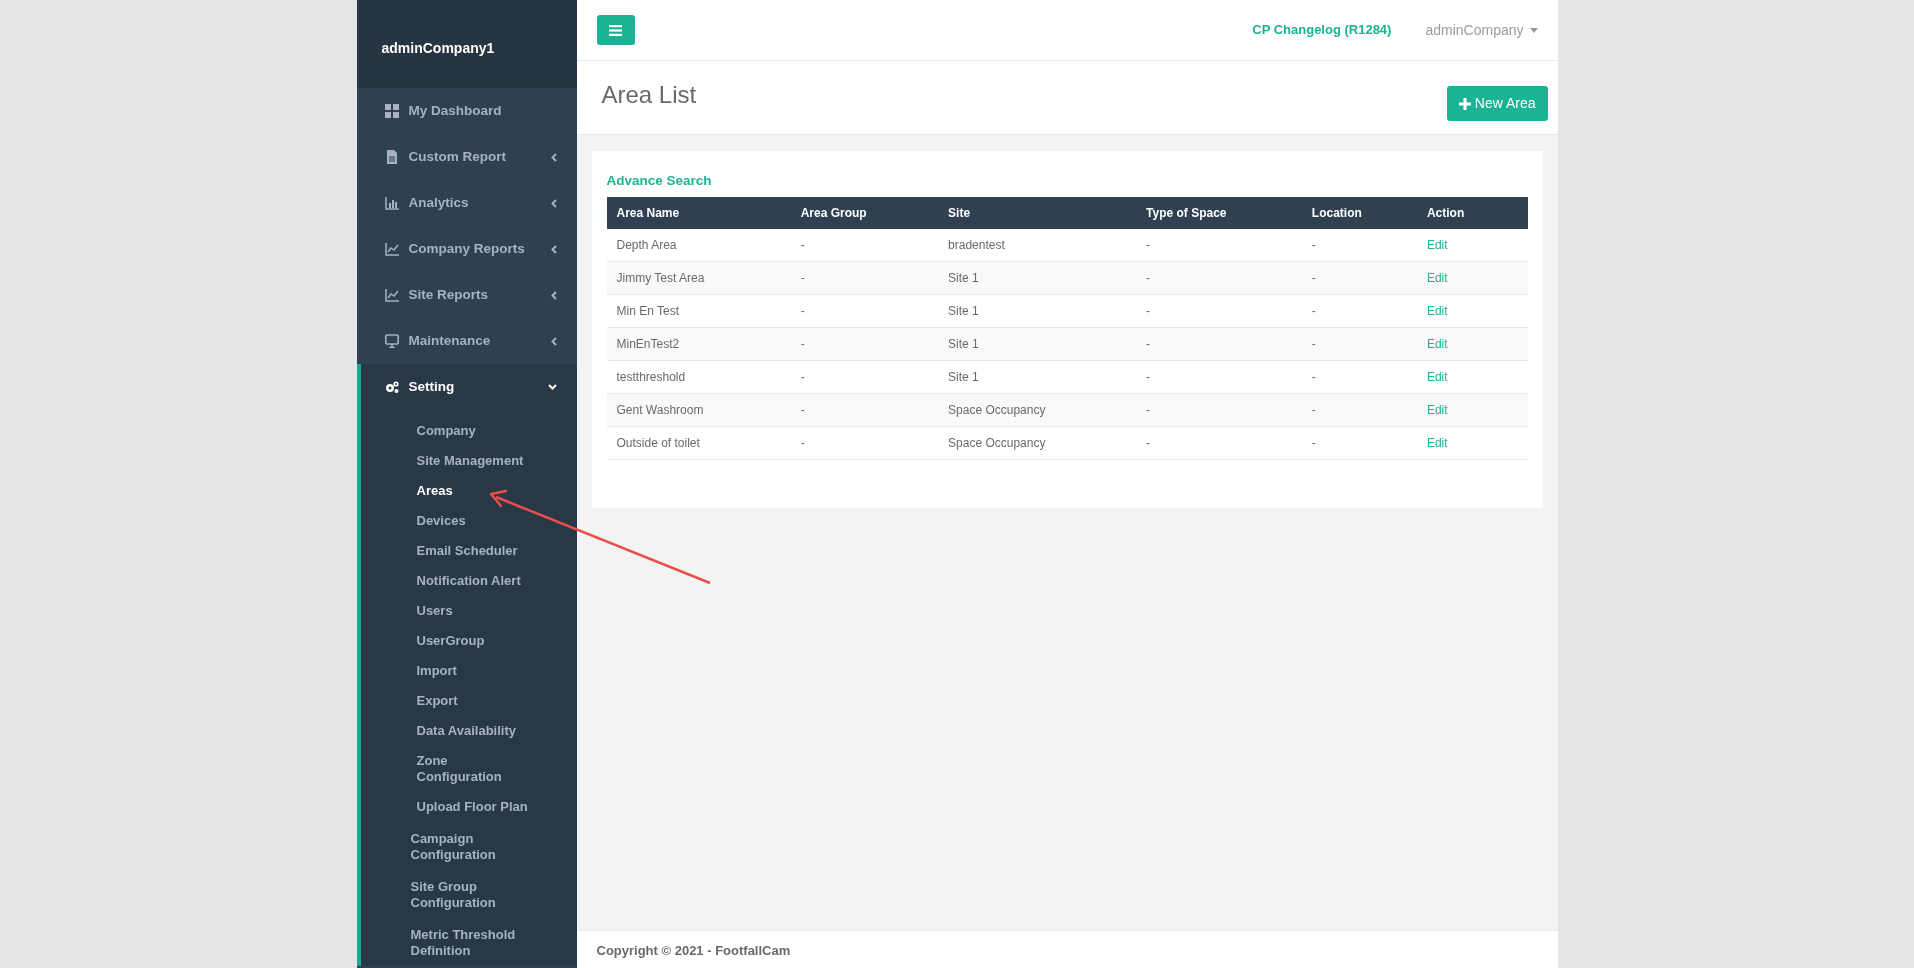 This screenshot has width=1914, height=968. I want to click on submenu-item: Company, so click(455, 431).